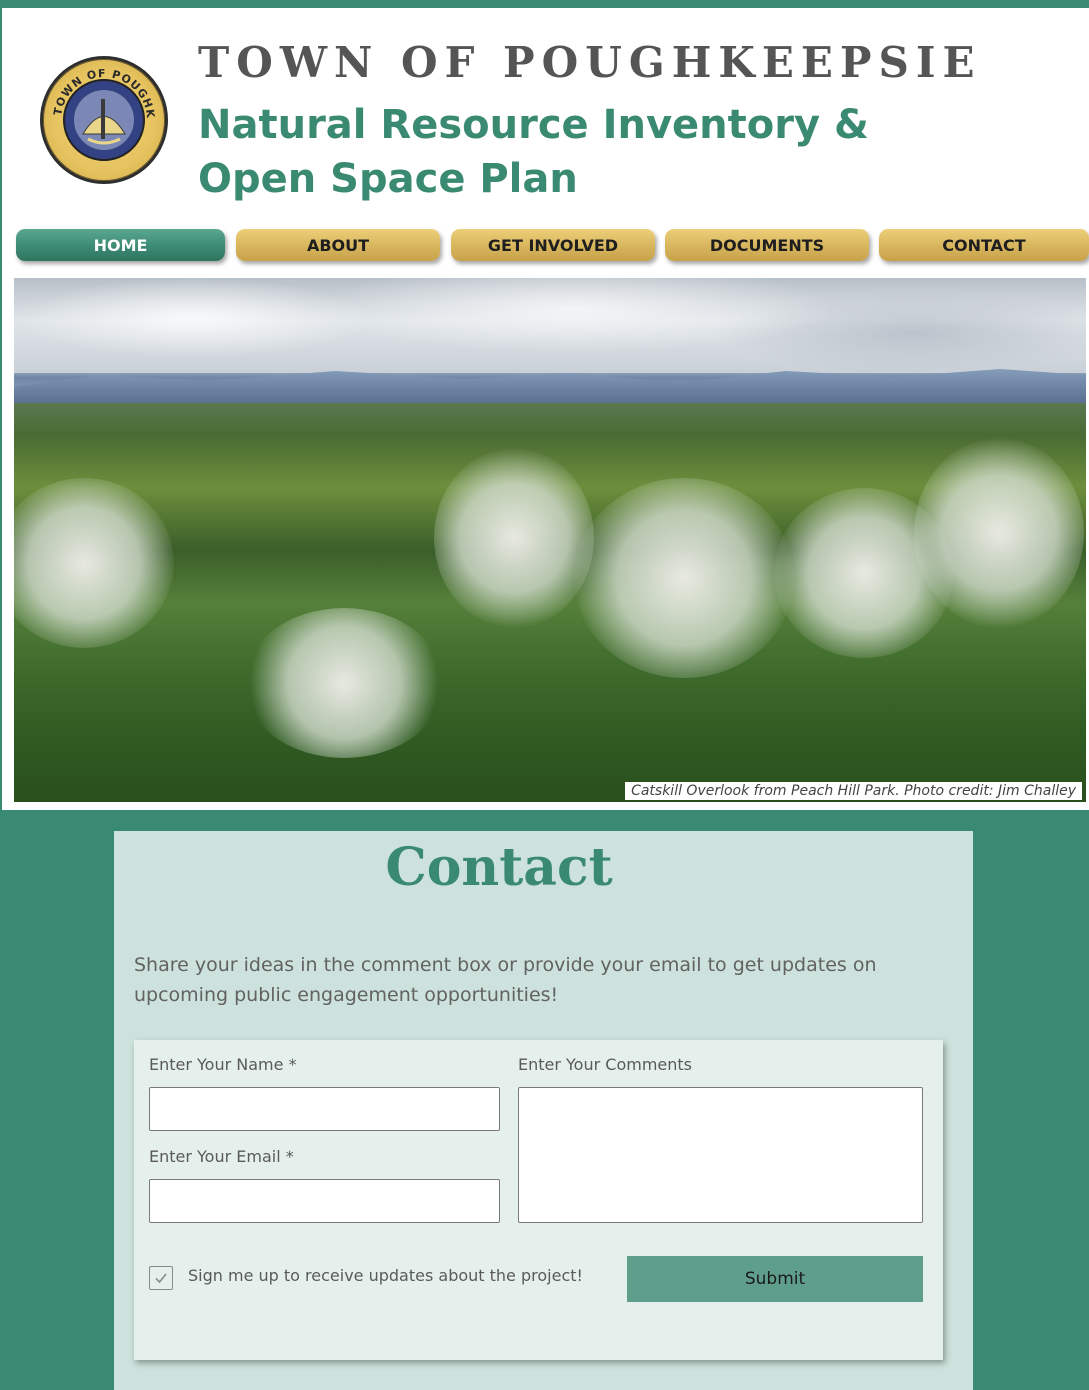  What do you see at coordinates (550, 325) in the screenshot?
I see `hero-sky` at bounding box center [550, 325].